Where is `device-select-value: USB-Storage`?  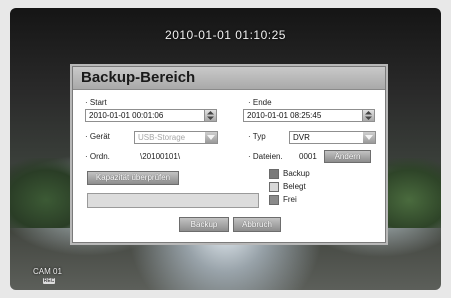 device-select-value: USB-Storage is located at coordinates (162, 137).